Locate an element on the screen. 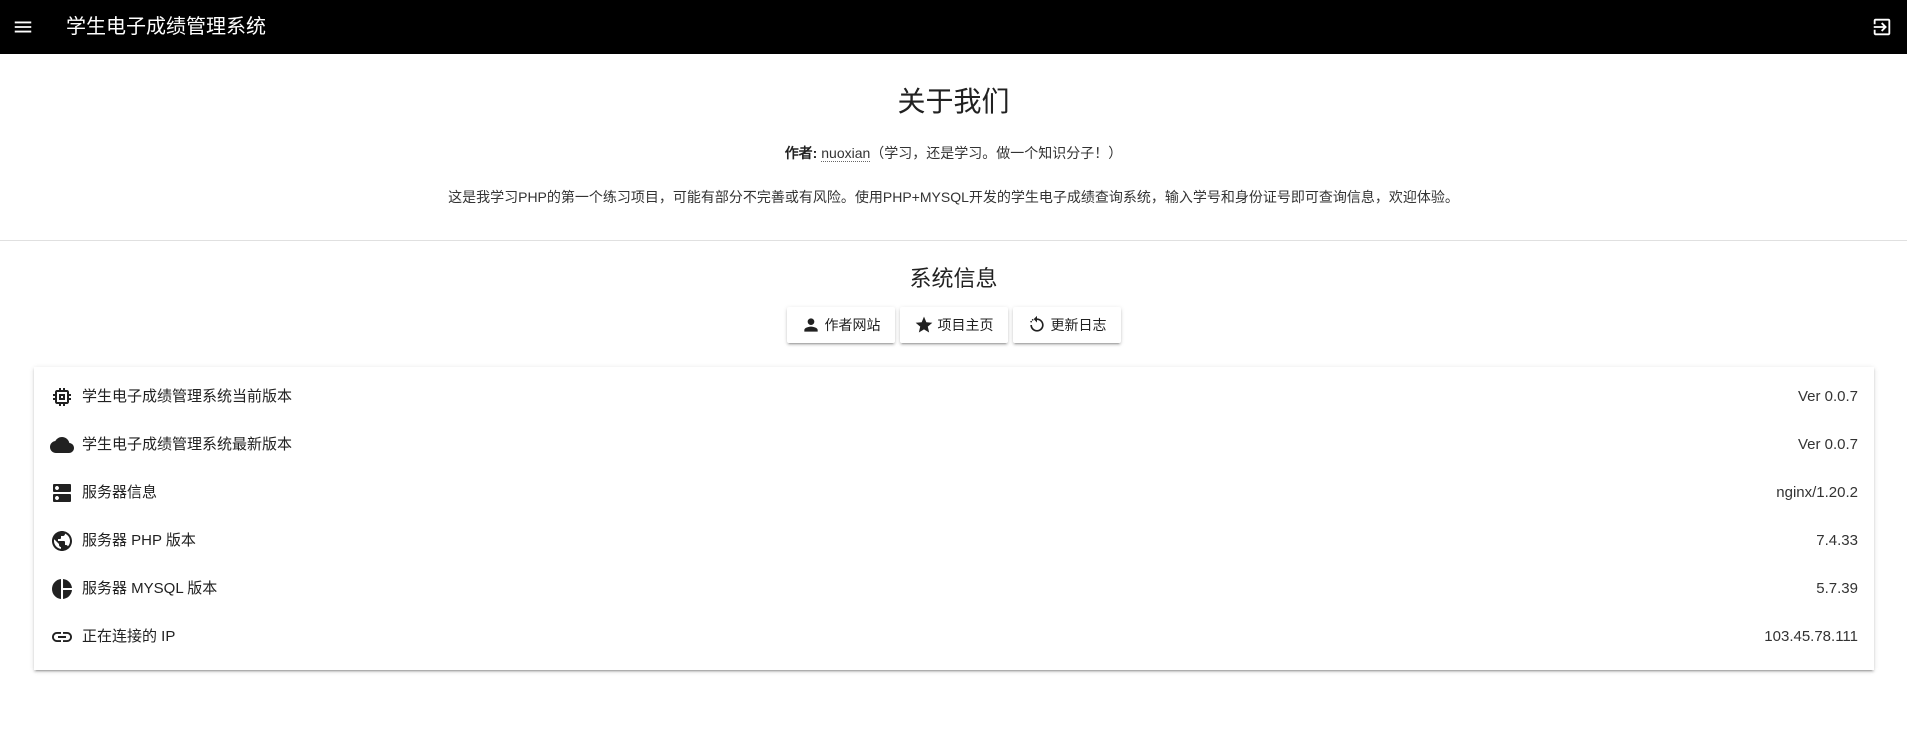  list-item: 学生电子成绩管理系统最新版本 Ver 0.0.7 is located at coordinates (954, 445).